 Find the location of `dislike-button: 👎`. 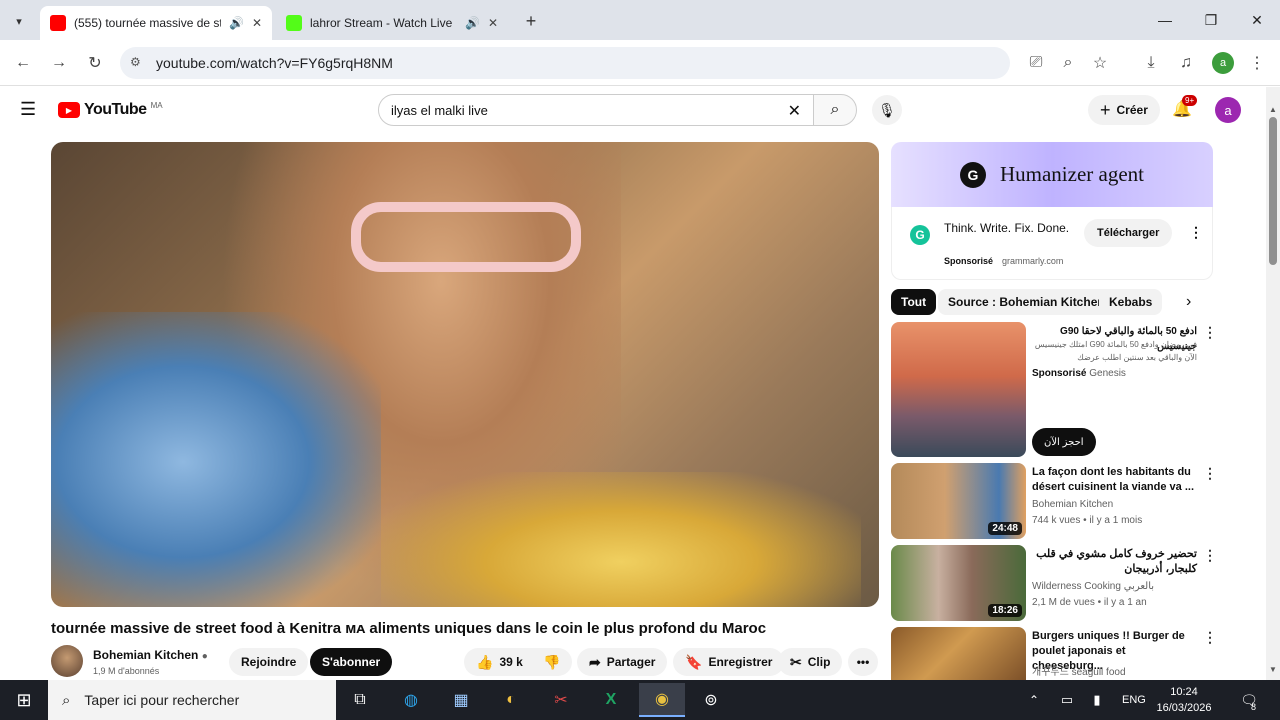

dislike-button: 👎 is located at coordinates (552, 662).